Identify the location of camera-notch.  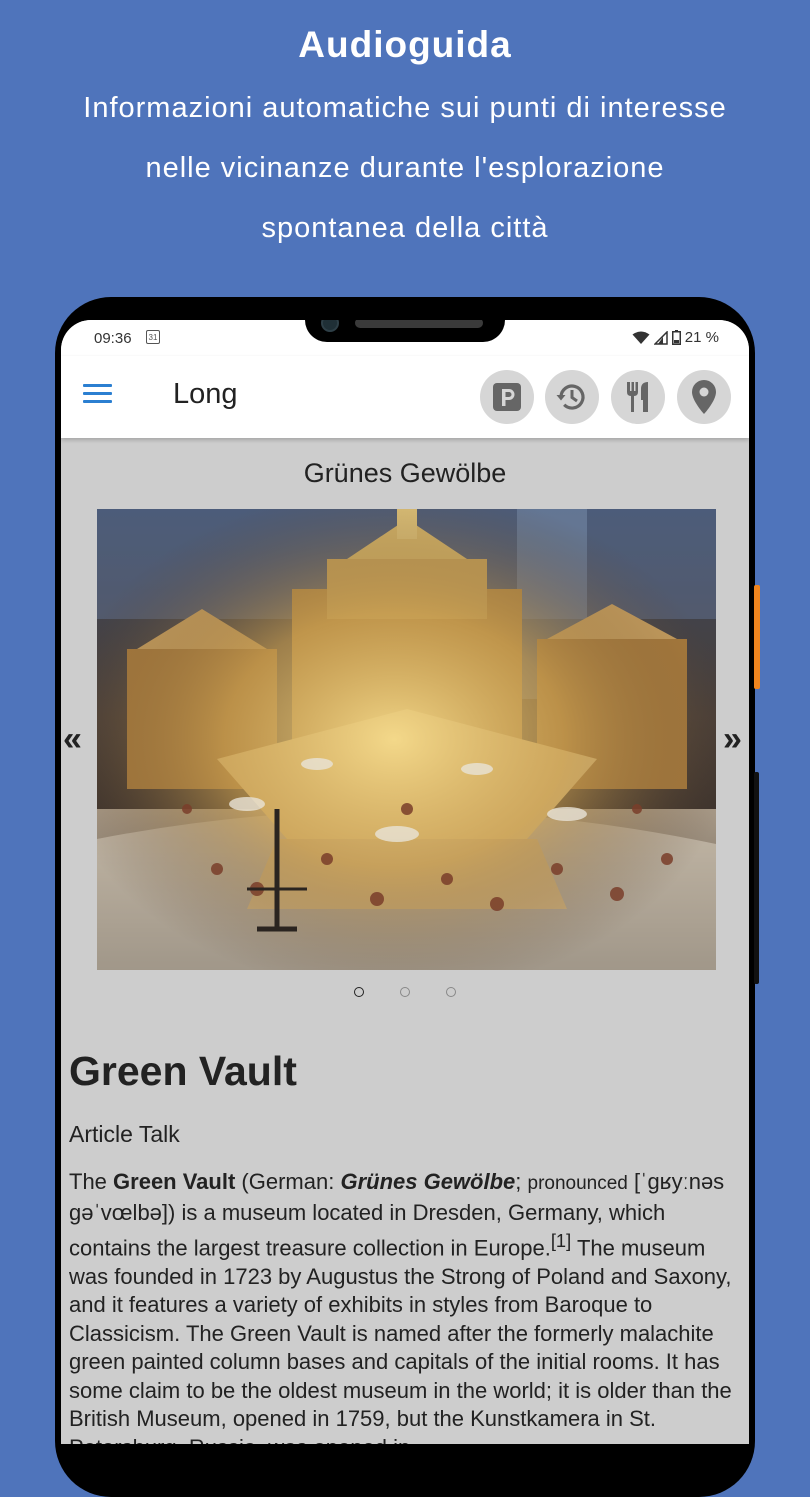
(405, 331).